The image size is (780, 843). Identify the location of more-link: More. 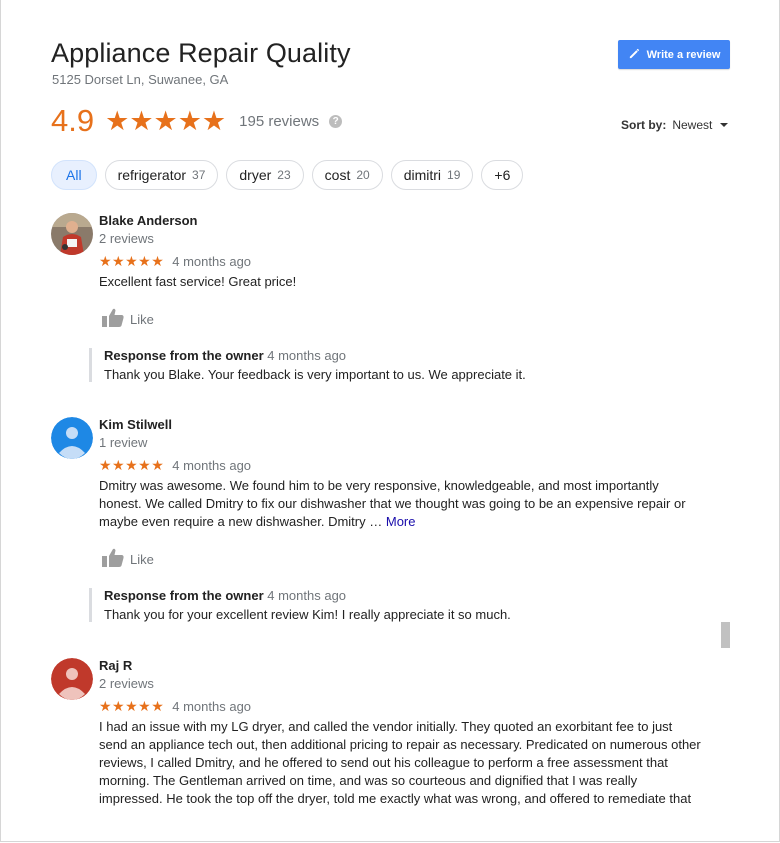
(401, 521).